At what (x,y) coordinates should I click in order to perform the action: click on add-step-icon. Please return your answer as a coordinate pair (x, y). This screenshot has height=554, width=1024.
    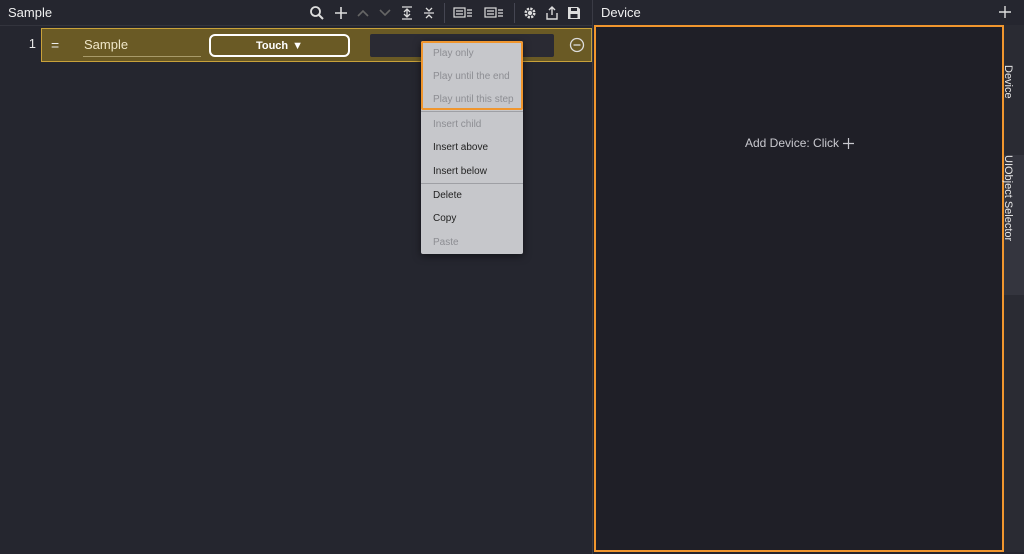
    Looking at the image, I should click on (341, 13).